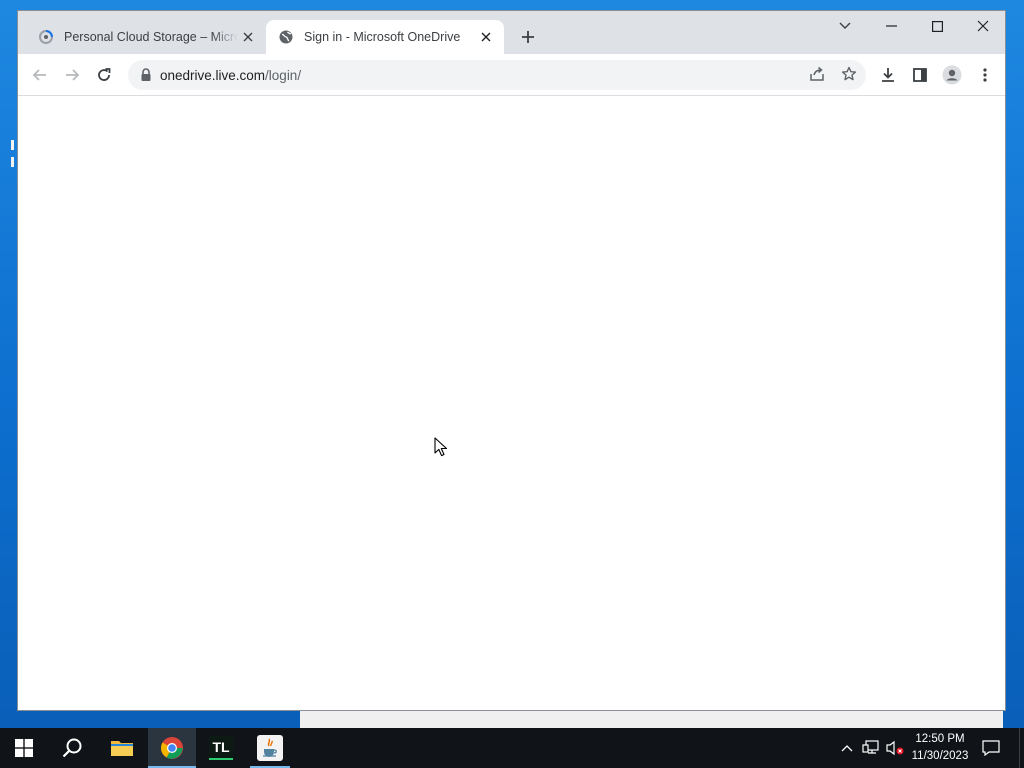  What do you see at coordinates (512, 748) in the screenshot?
I see `taskbar: TL 12:50 PM 11/30/2023` at bounding box center [512, 748].